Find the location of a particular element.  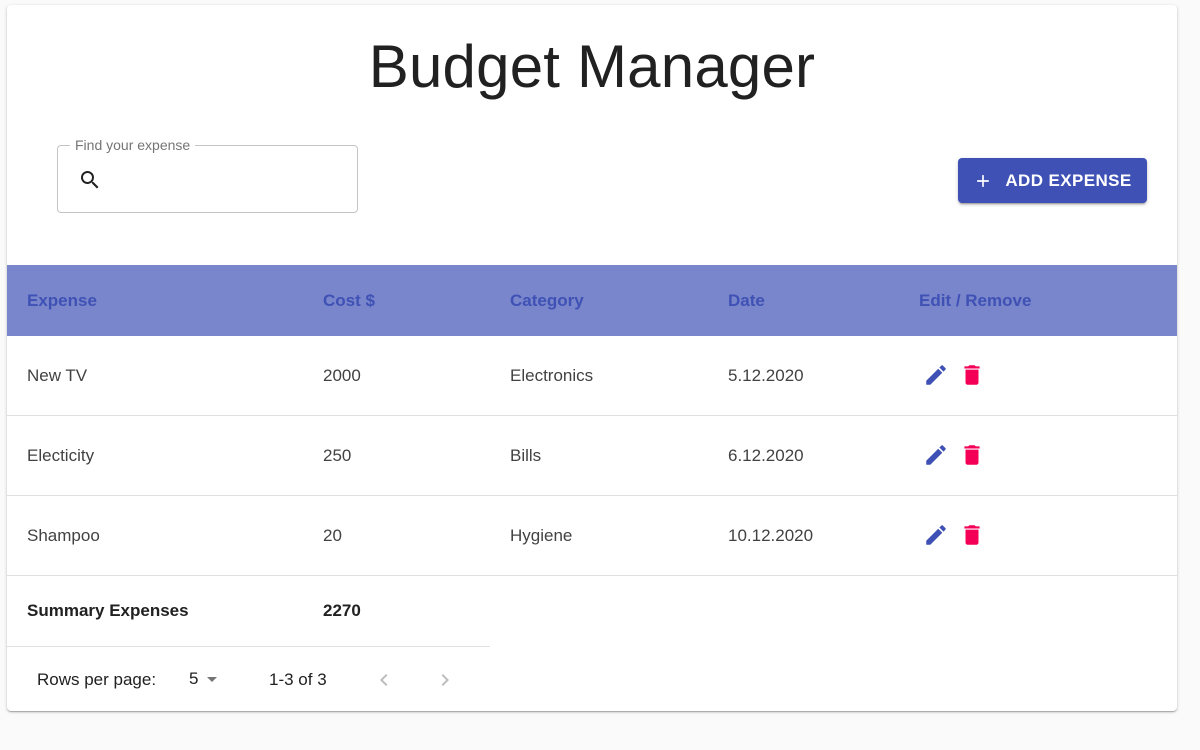

rows-per-page-label: Rows per page: is located at coordinates (97, 679).